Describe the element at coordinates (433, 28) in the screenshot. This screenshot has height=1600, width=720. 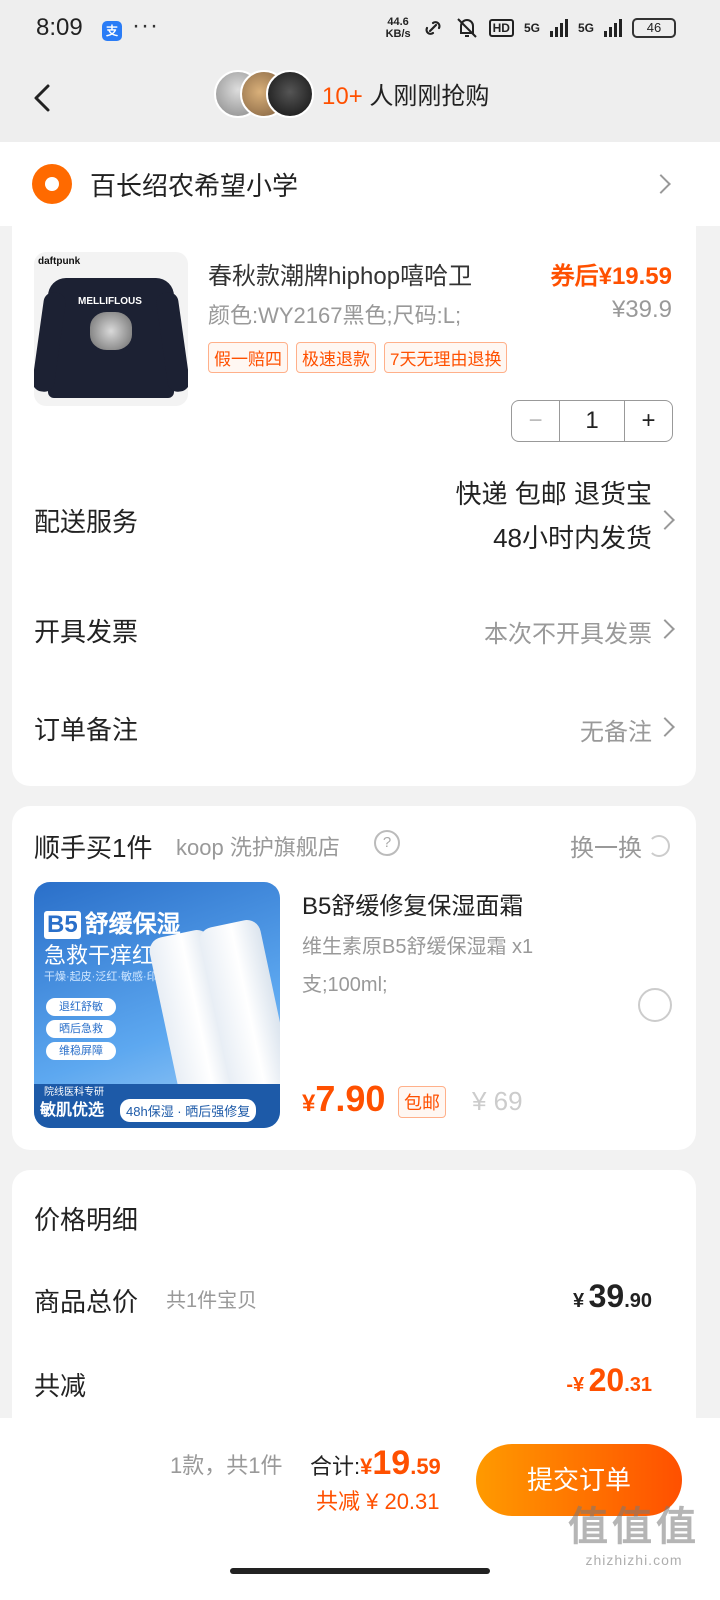
I see `link-icon` at that location.